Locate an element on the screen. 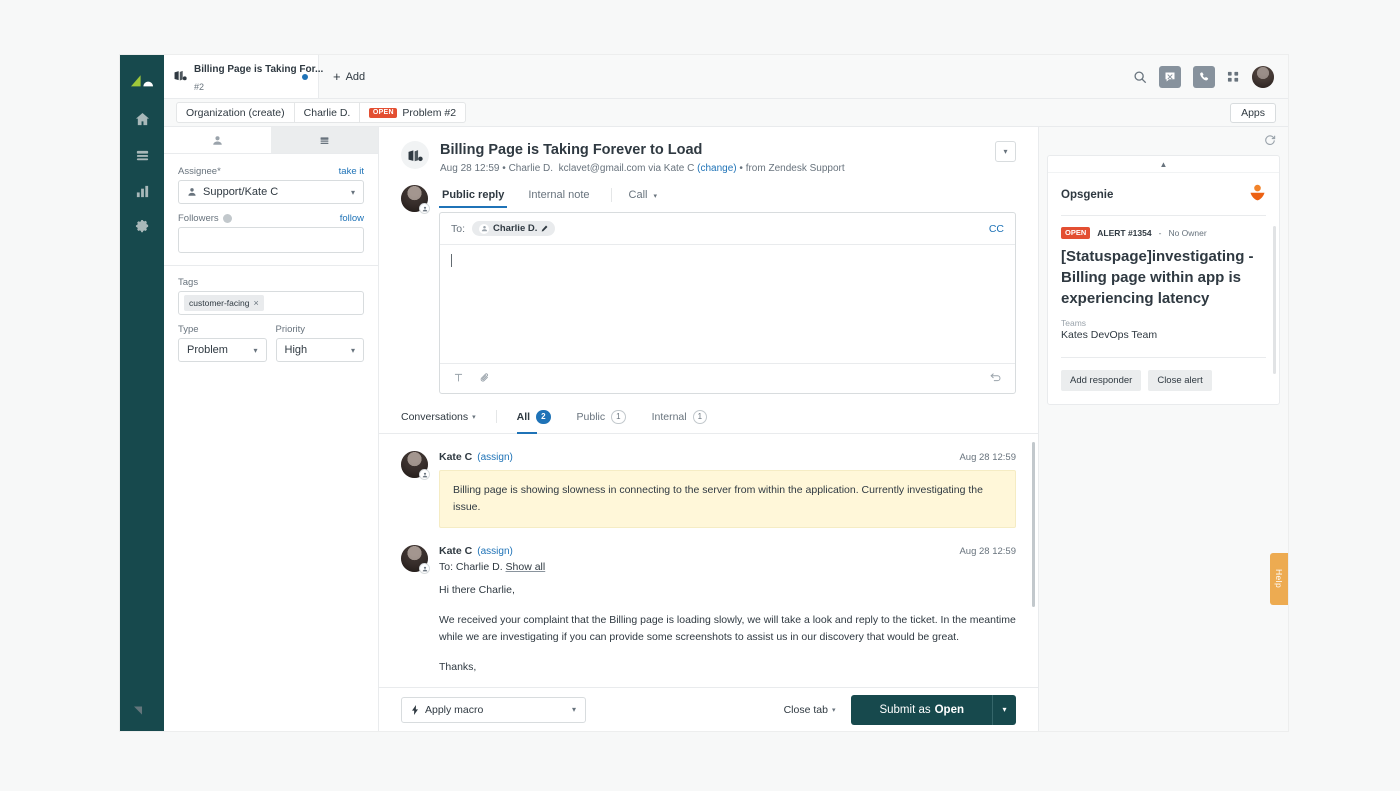 The height and width of the screenshot is (791, 1400). assignee-value: Support/Kate C is located at coordinates (241, 192).